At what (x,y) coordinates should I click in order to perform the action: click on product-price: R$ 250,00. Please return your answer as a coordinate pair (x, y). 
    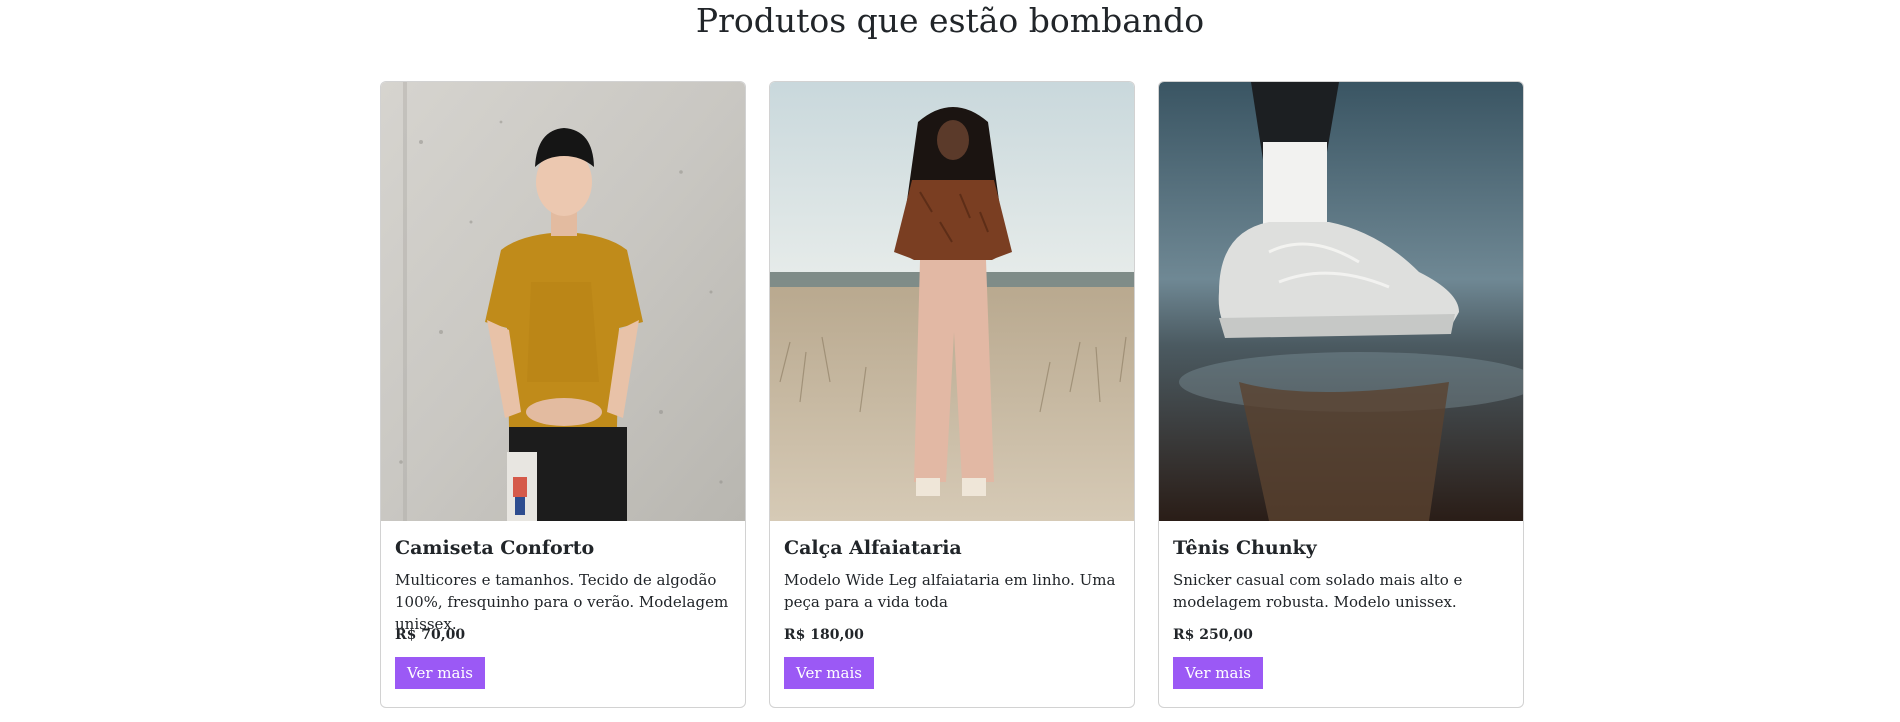
    Looking at the image, I should click on (1213, 635).